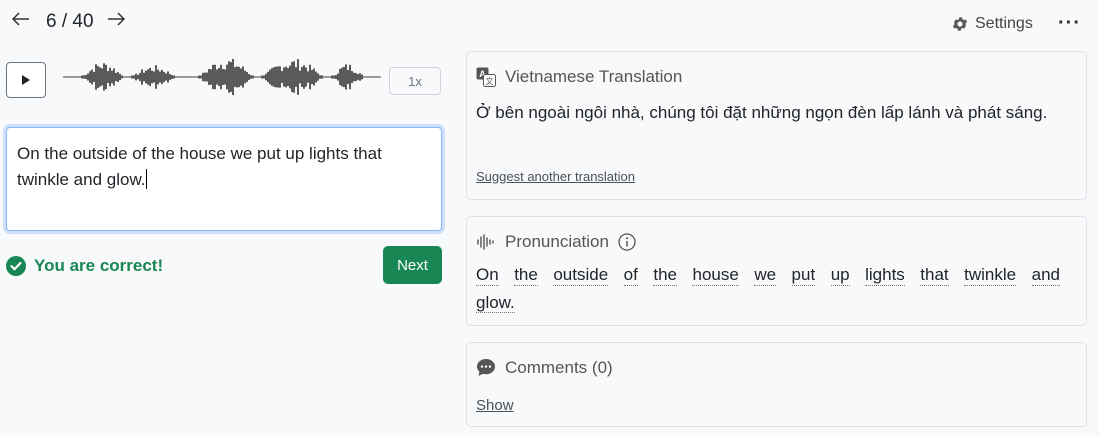  I want to click on audio-wave-icon, so click(485, 242).